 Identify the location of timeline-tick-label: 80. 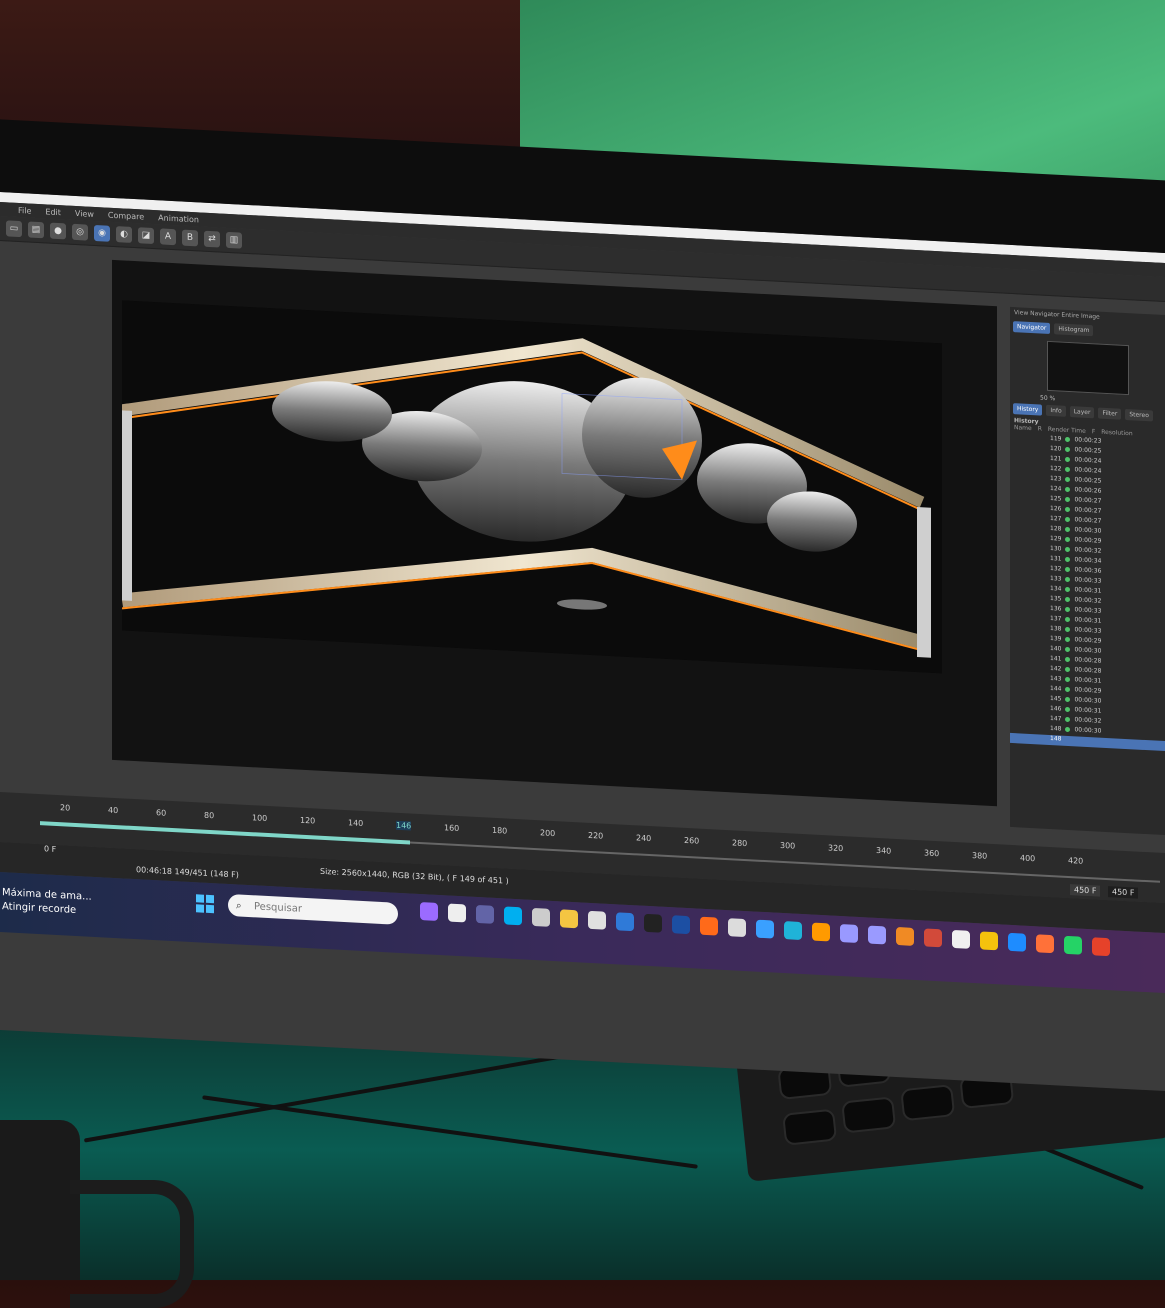
(209, 815).